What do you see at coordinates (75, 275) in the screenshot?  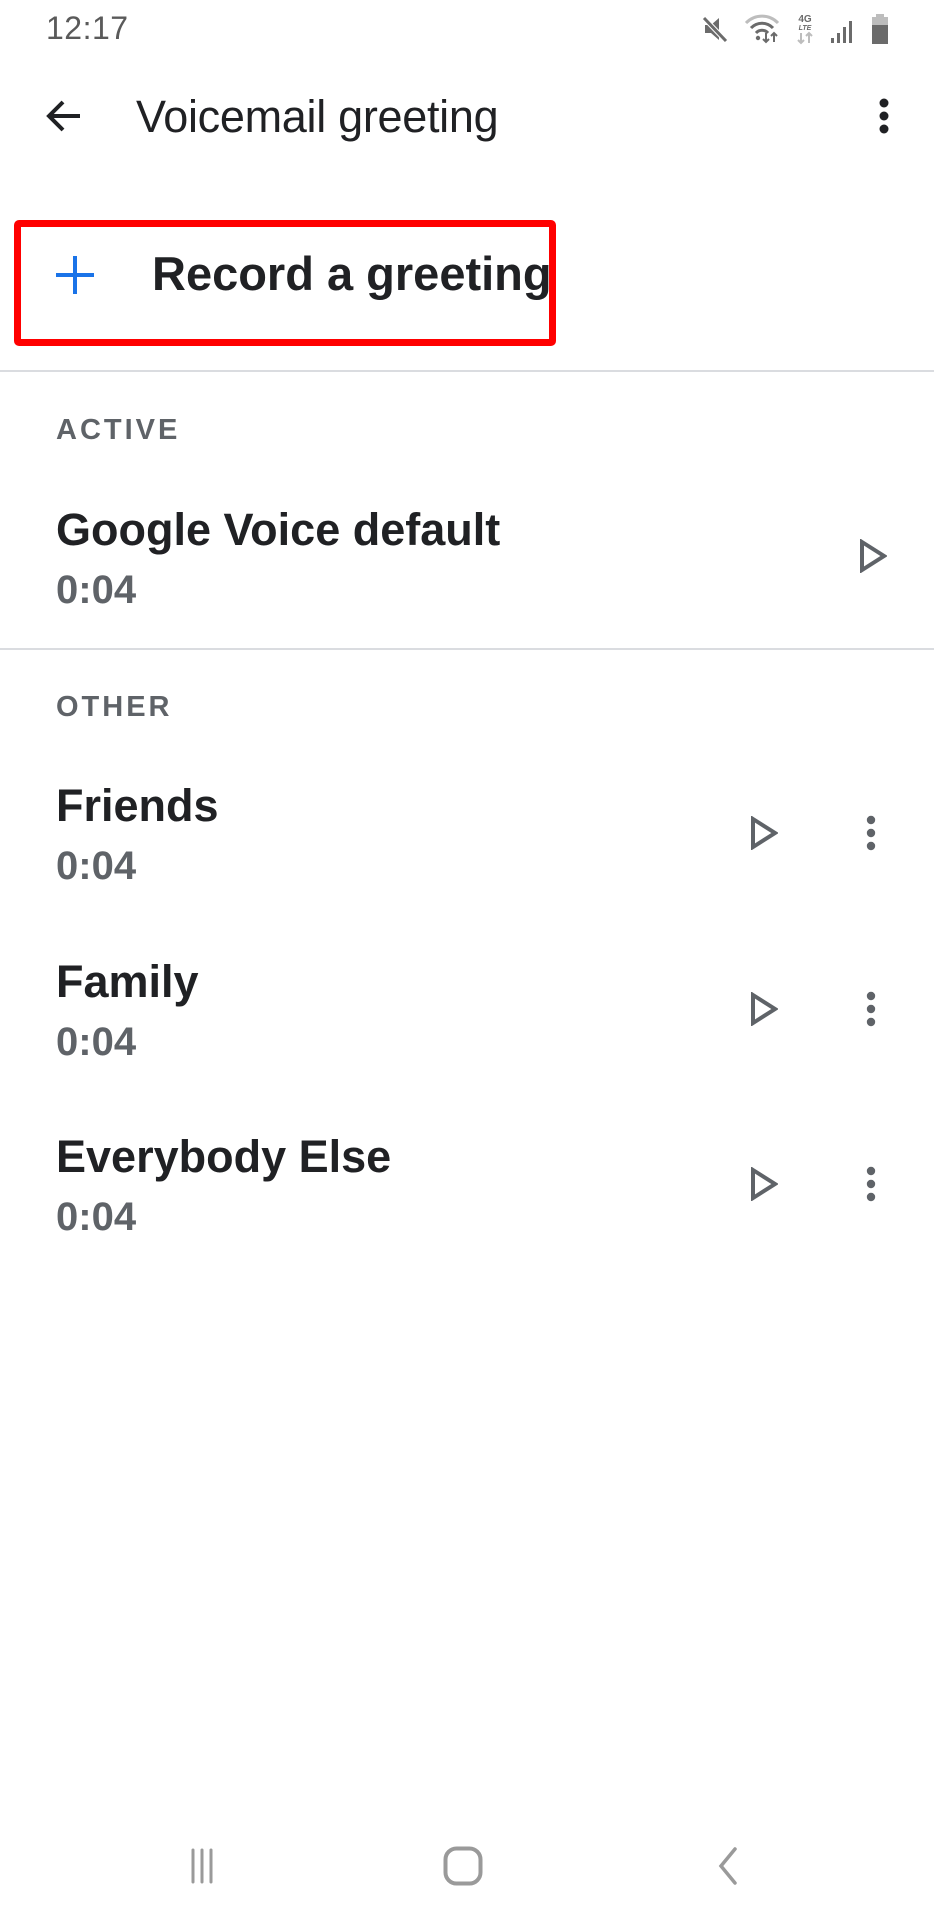 I see `plus-icon` at bounding box center [75, 275].